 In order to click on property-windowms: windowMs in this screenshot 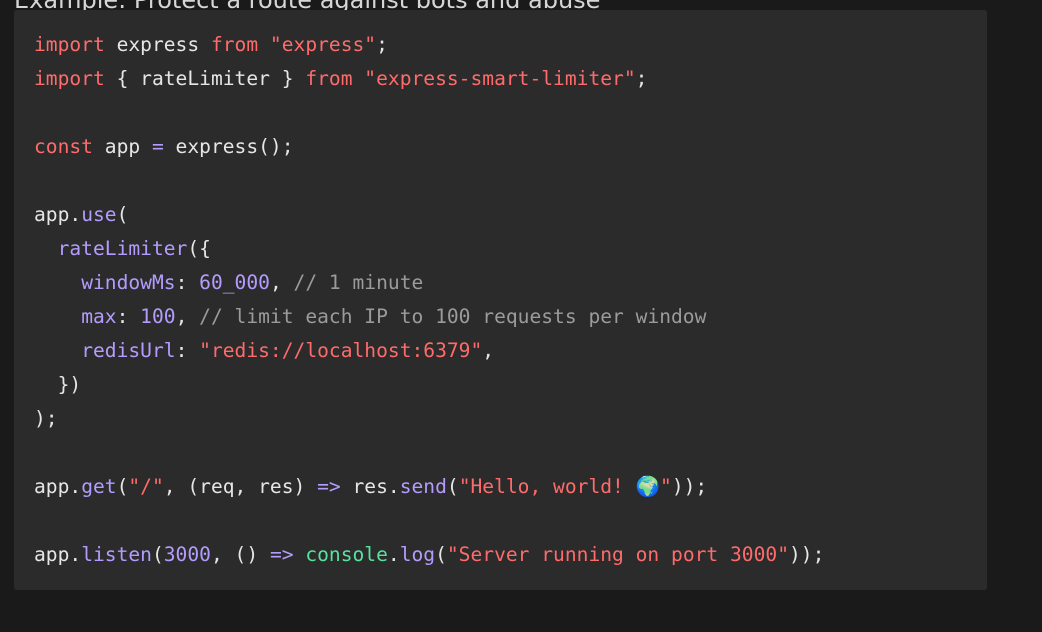, I will do `click(128, 282)`.